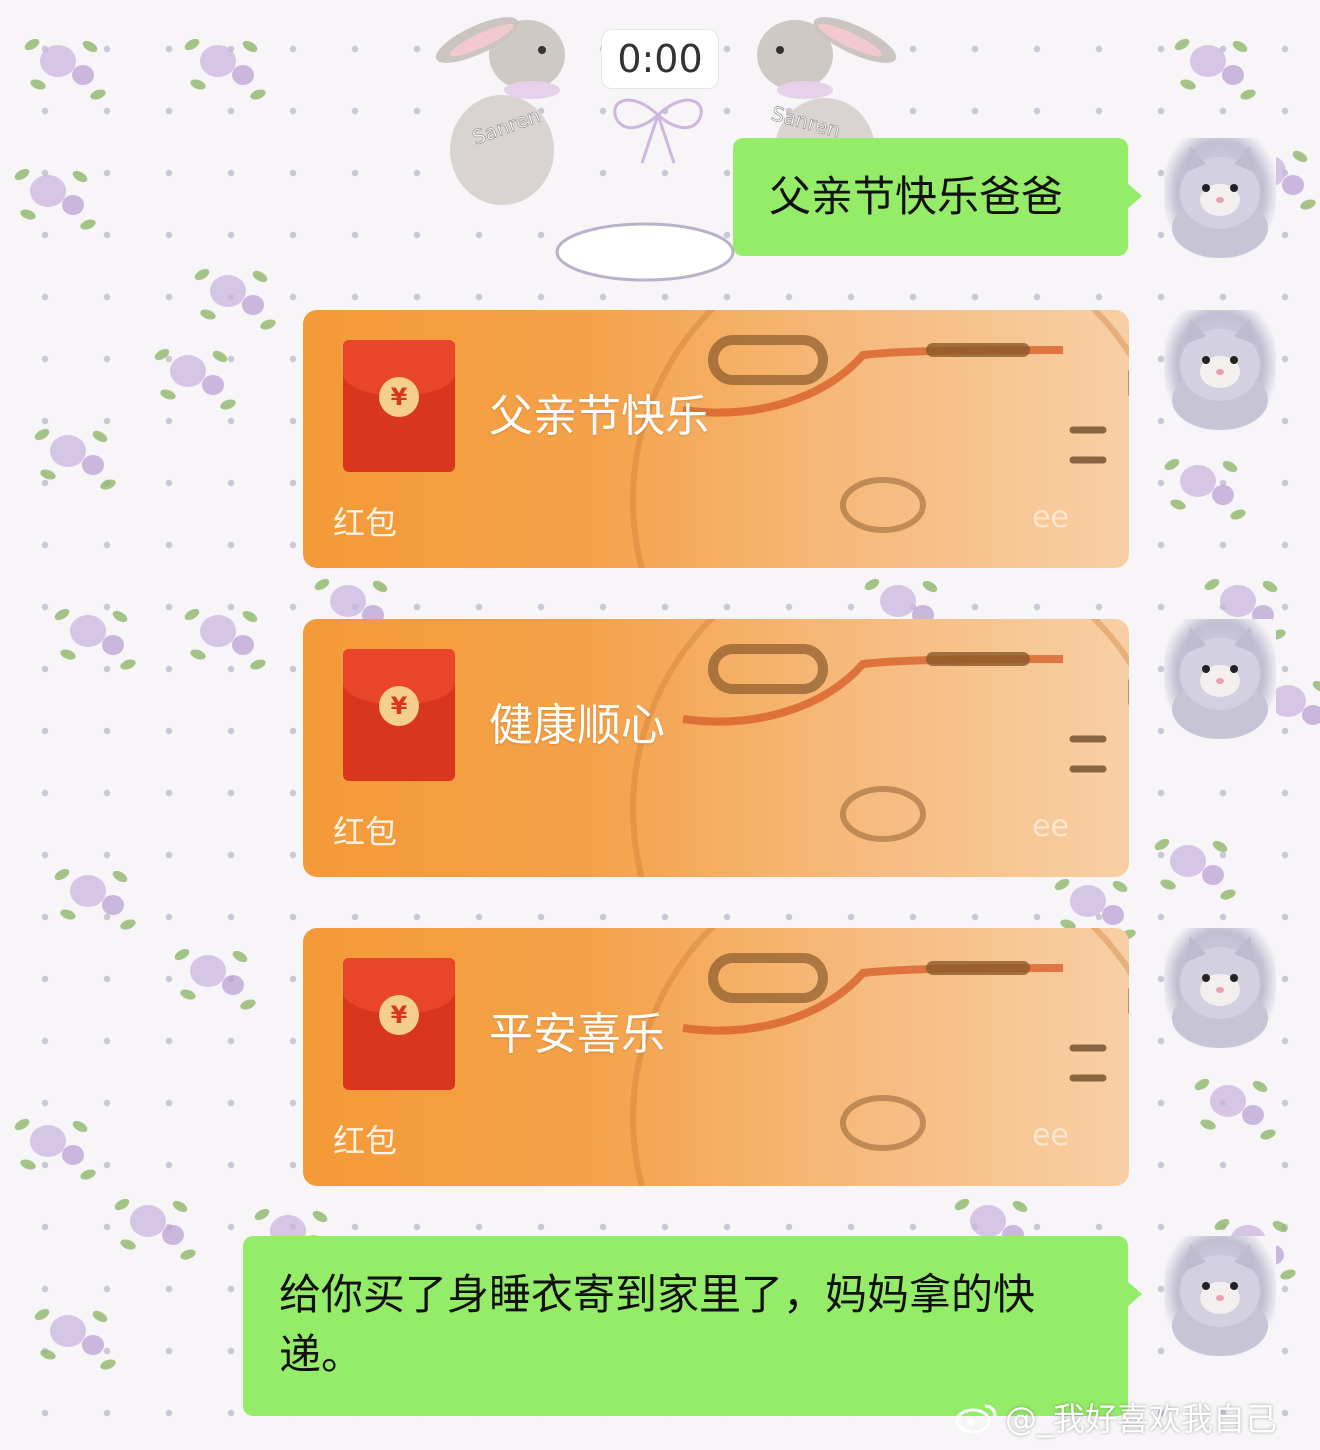 The height and width of the screenshot is (1450, 1320). I want to click on red-packet-title: 健康顺心, so click(577, 725).